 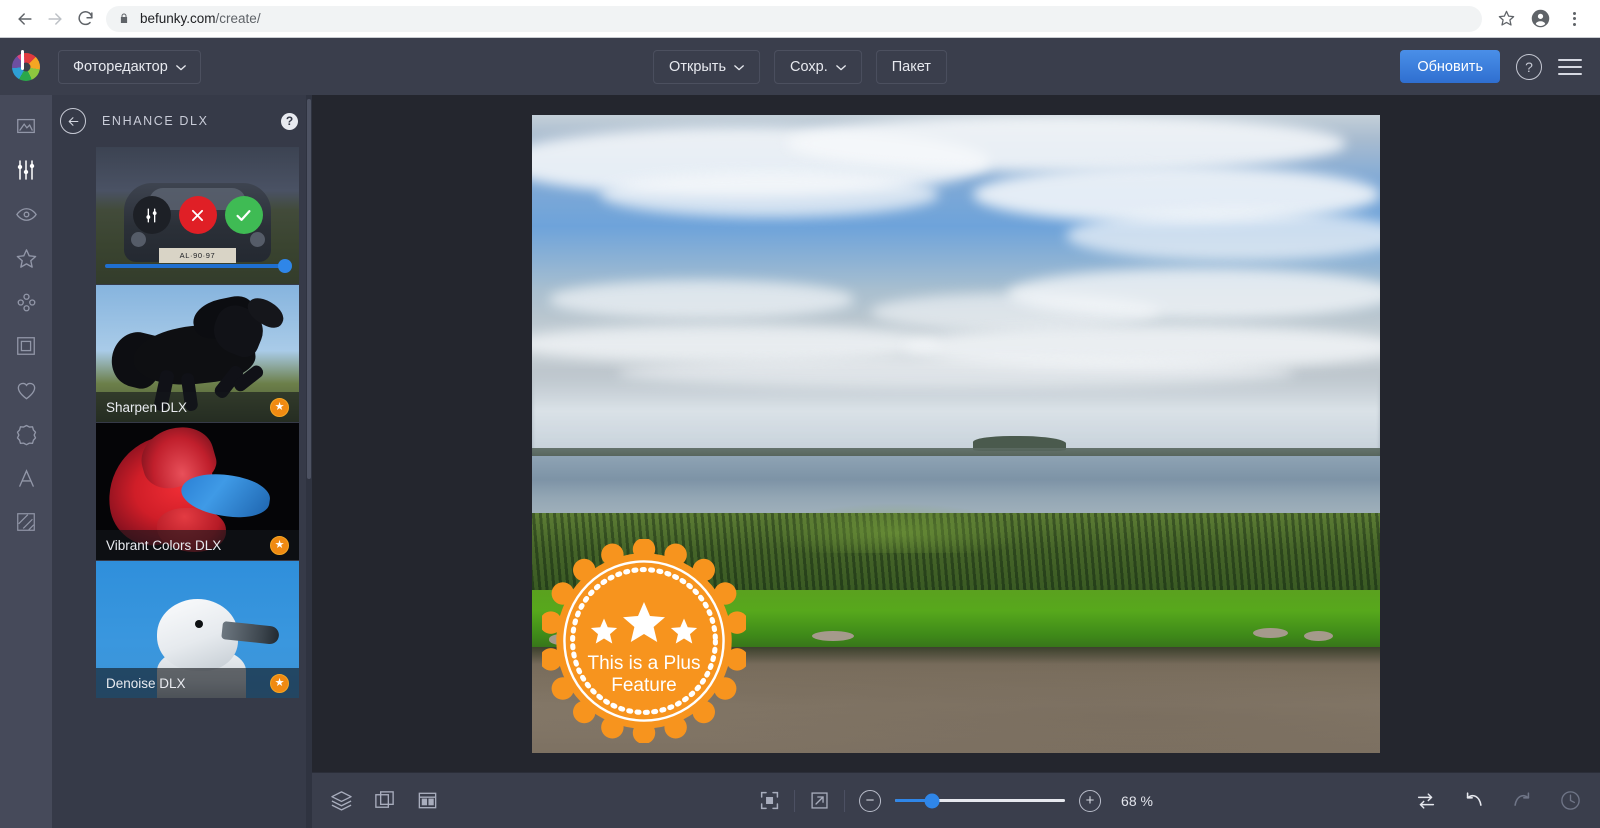 What do you see at coordinates (956, 414) in the screenshot?
I see `photo-horizon-haze` at bounding box center [956, 414].